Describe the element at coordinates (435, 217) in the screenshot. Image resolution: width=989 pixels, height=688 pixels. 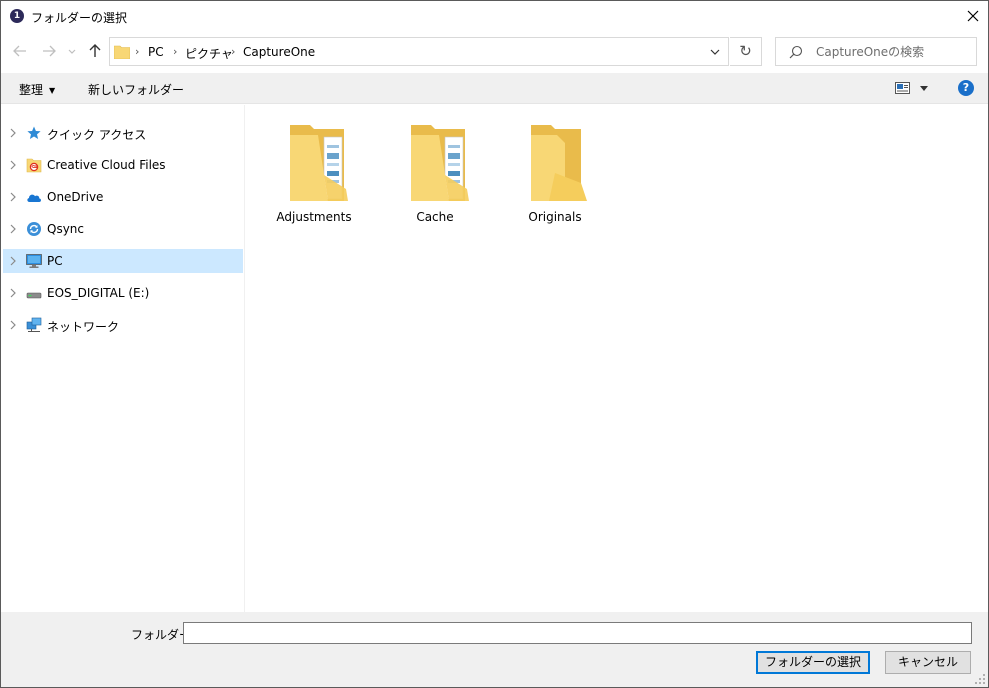
I see `folder-name: Cache` at that location.